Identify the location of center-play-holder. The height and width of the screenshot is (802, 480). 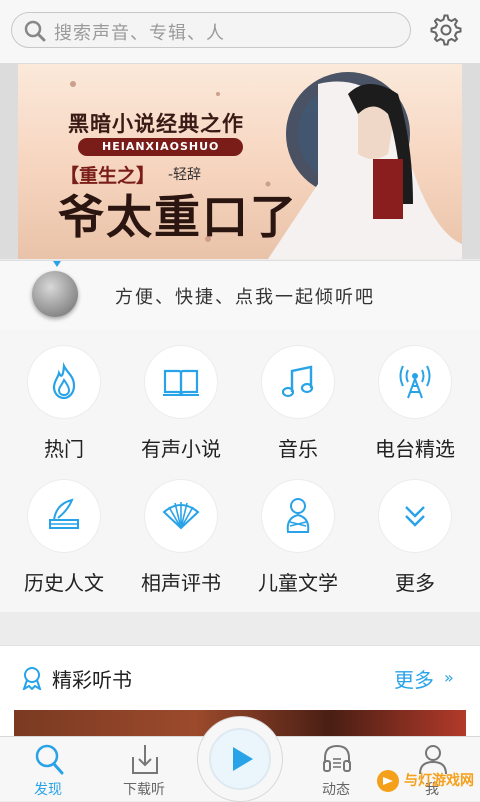
(240, 759).